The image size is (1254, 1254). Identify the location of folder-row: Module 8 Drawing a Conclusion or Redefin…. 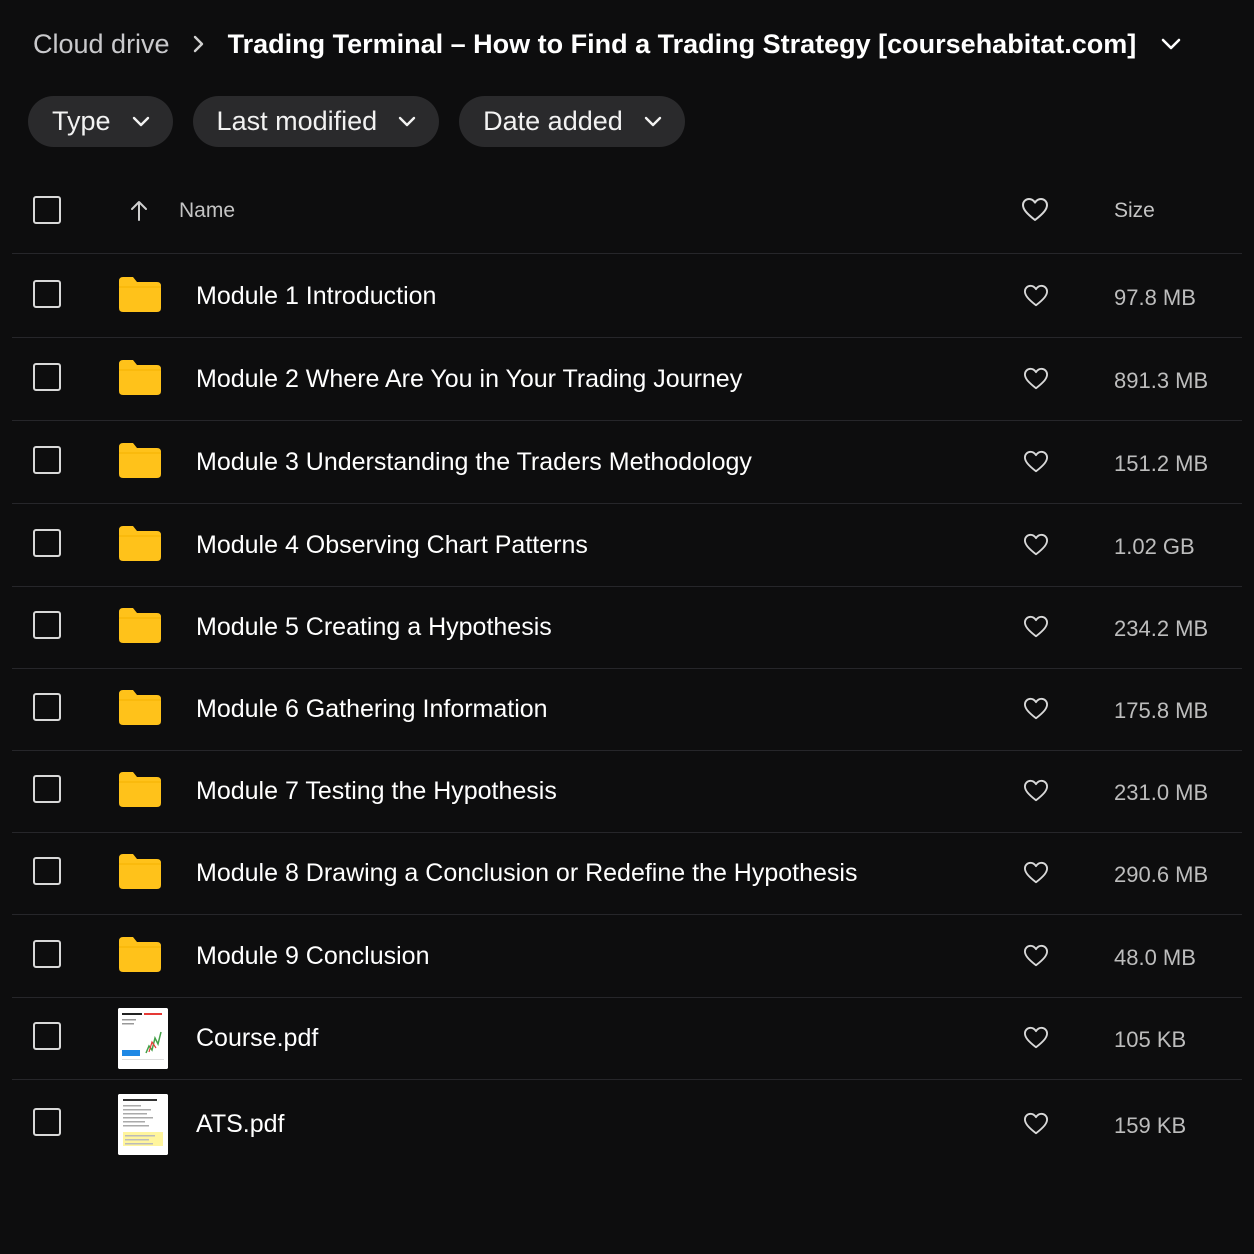
(627, 873).